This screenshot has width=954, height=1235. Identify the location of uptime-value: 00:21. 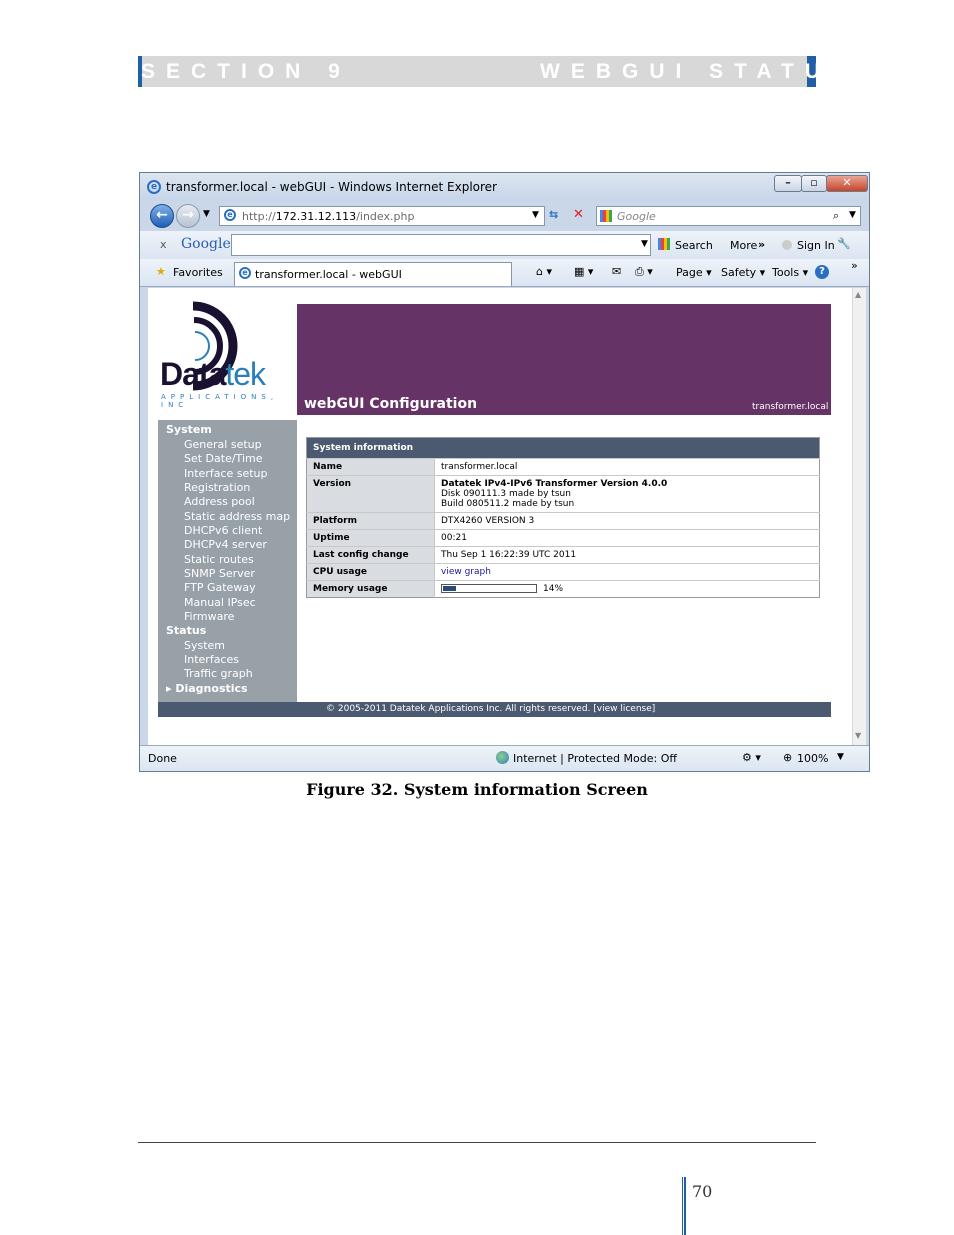
(627, 538).